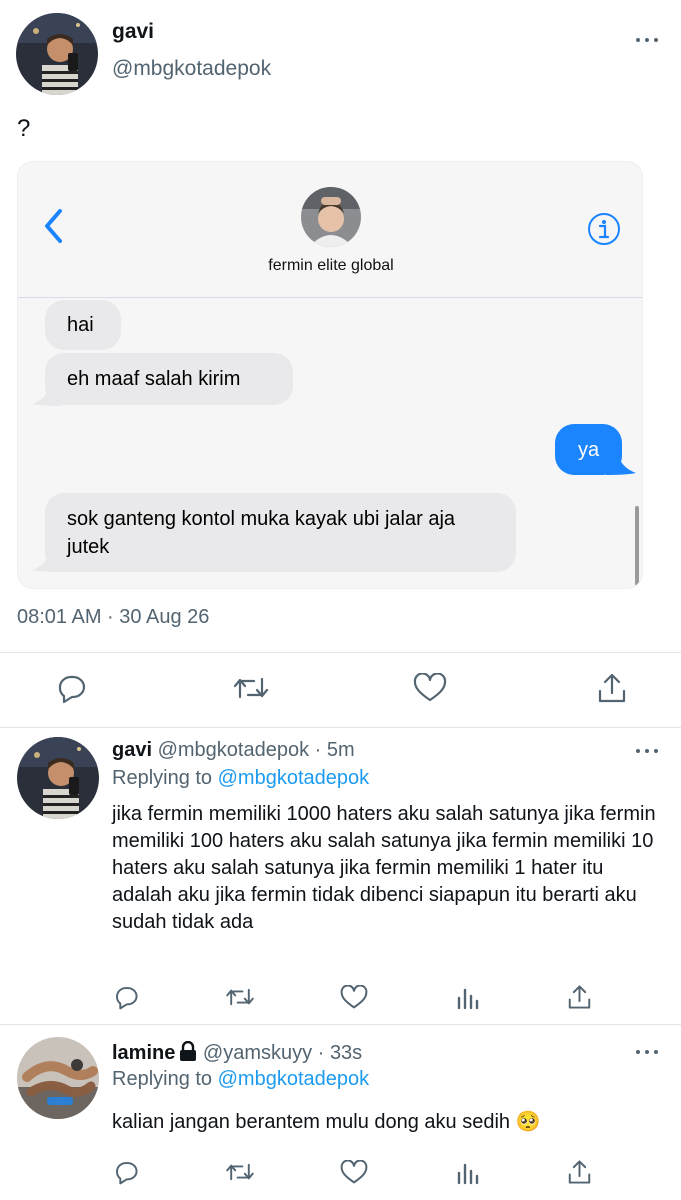 This screenshot has width=681, height=1200. What do you see at coordinates (154, 379) in the screenshot?
I see `message-text: eh maaf salah kirim` at bounding box center [154, 379].